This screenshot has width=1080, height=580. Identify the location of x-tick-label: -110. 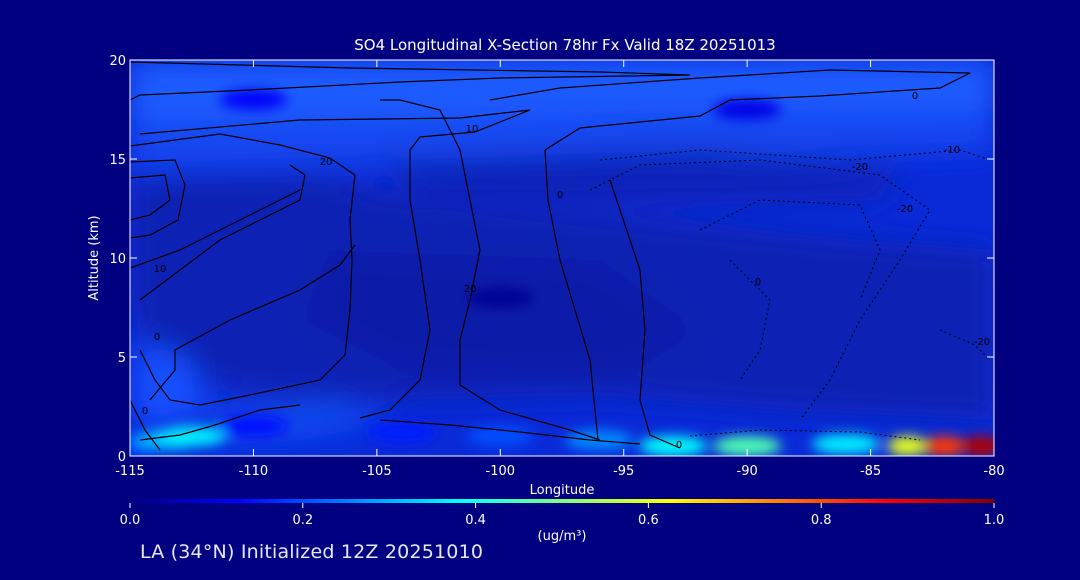
(254, 471).